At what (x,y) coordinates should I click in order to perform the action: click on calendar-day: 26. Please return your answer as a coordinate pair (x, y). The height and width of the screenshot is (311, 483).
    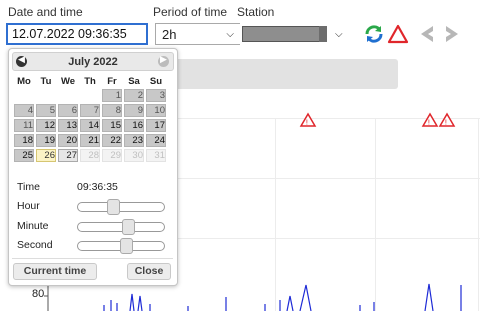
    Looking at the image, I should click on (46, 155).